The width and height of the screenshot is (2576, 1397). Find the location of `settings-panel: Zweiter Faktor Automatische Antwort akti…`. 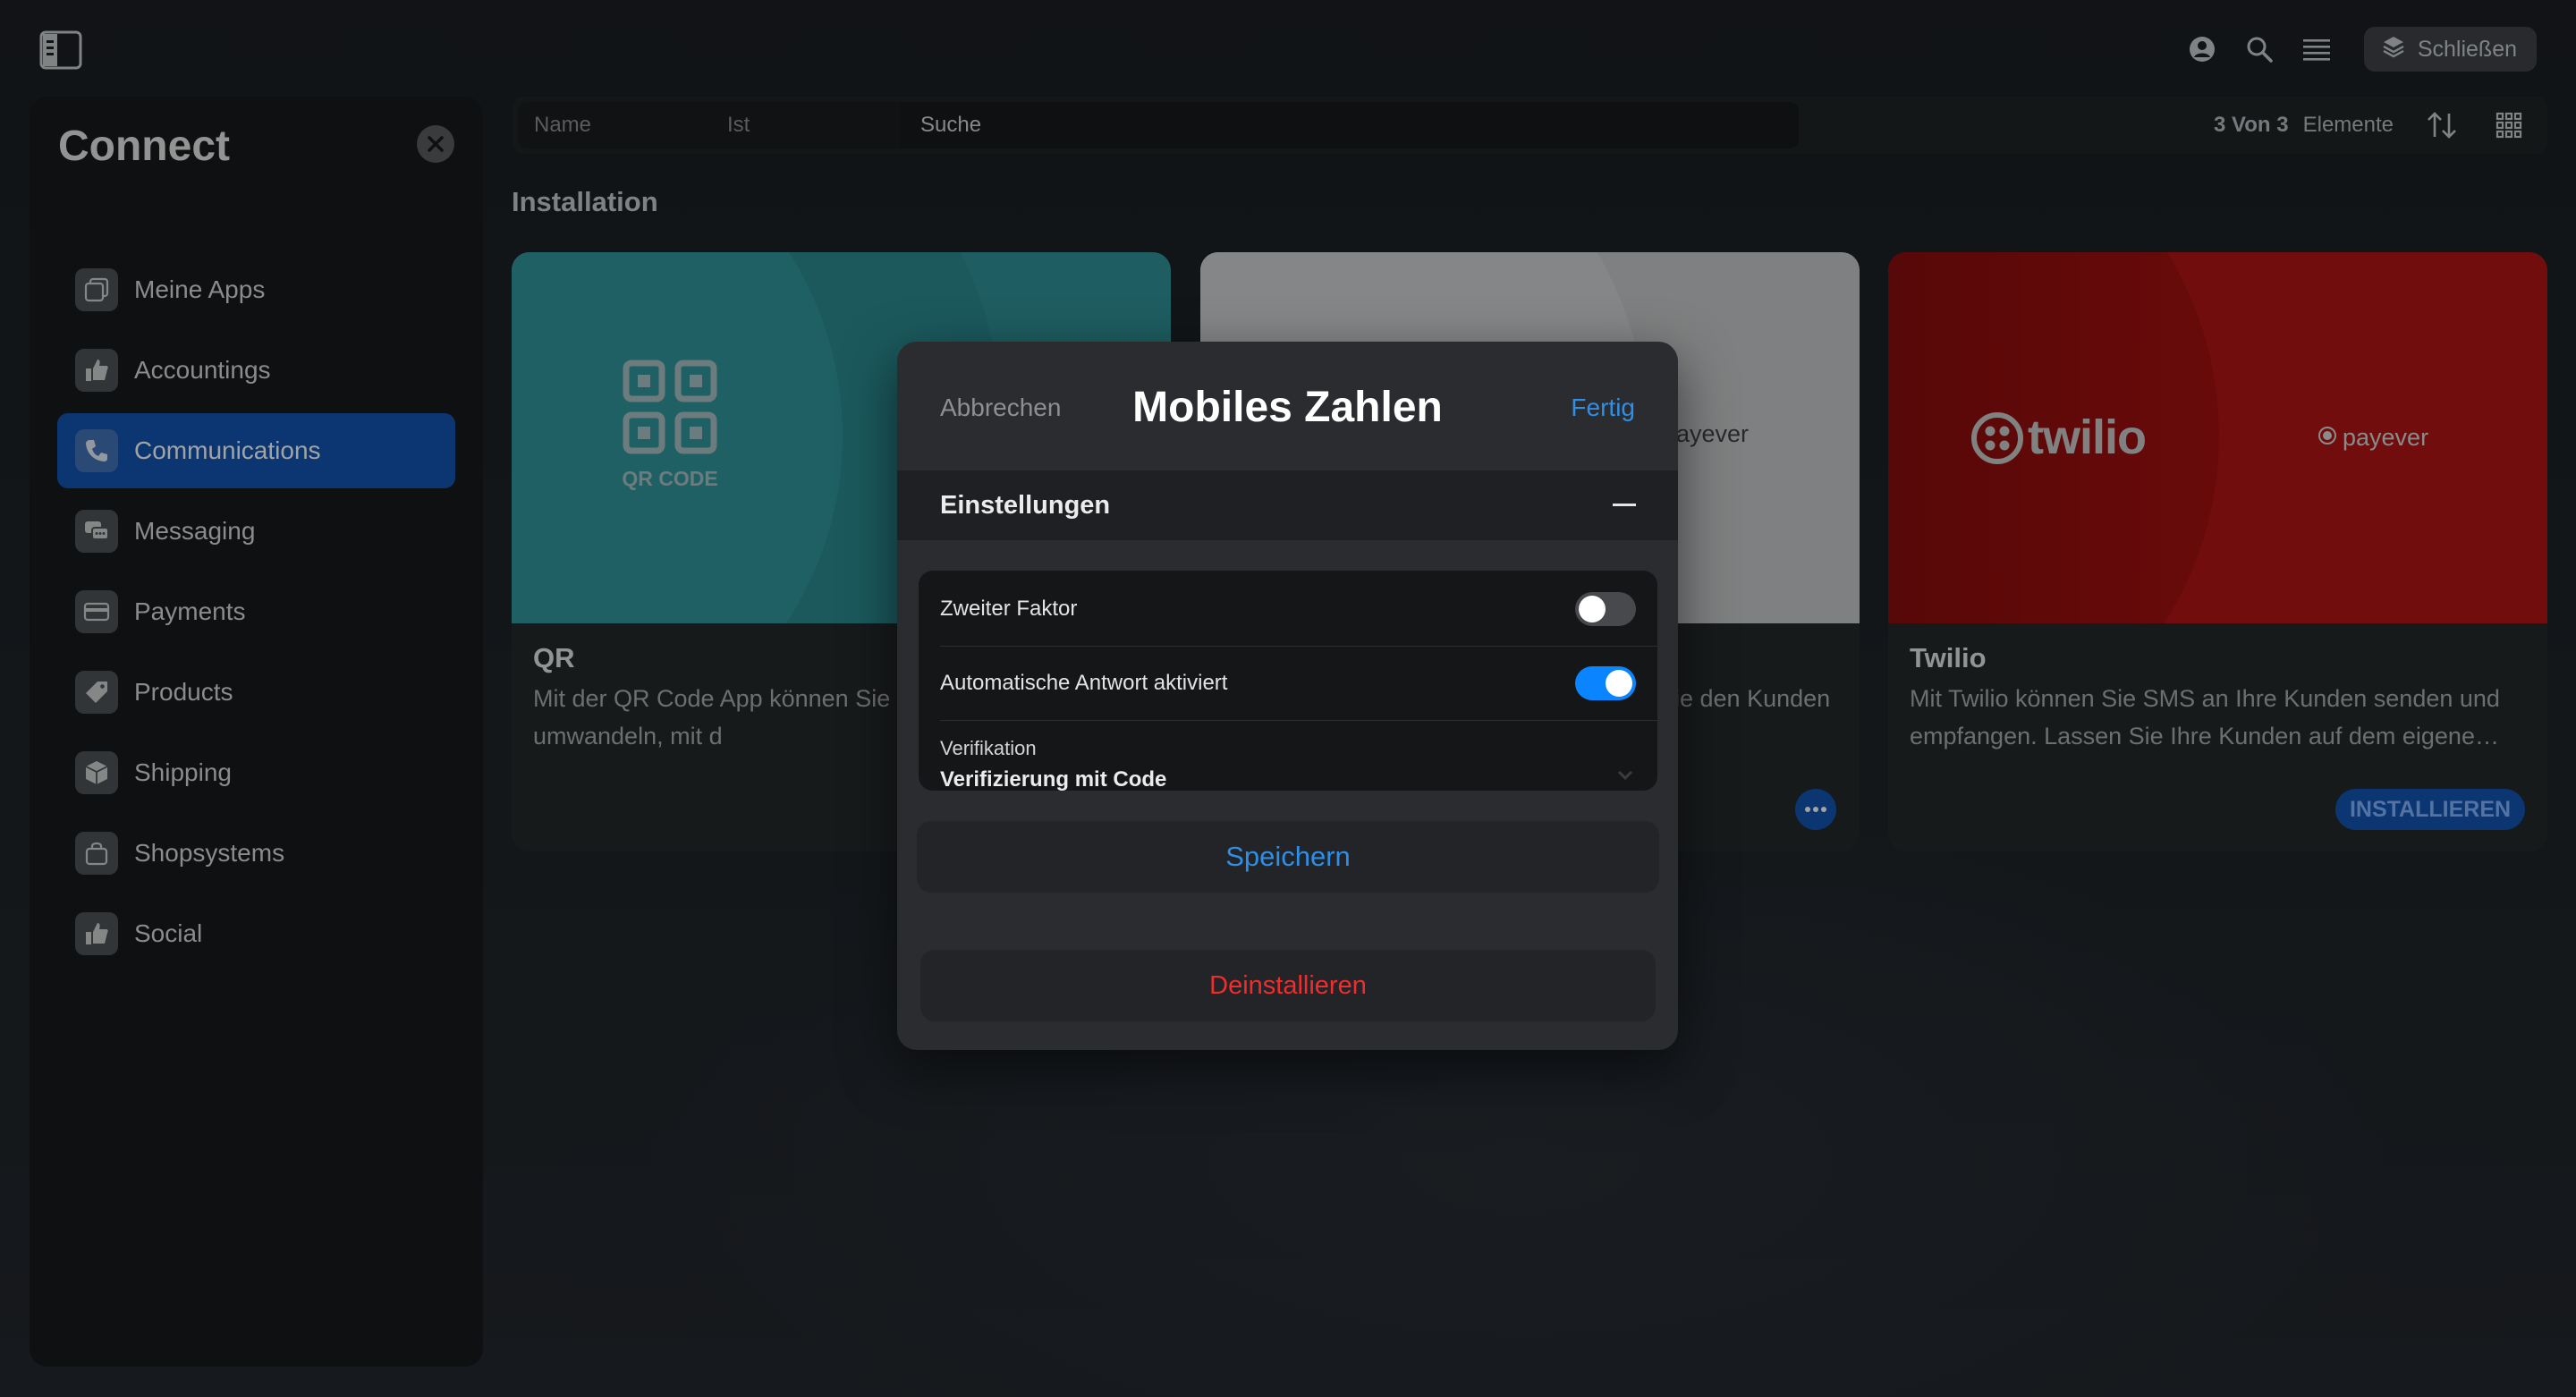

settings-panel: Zweiter Faktor Automatische Antwort akti… is located at coordinates (1288, 681).